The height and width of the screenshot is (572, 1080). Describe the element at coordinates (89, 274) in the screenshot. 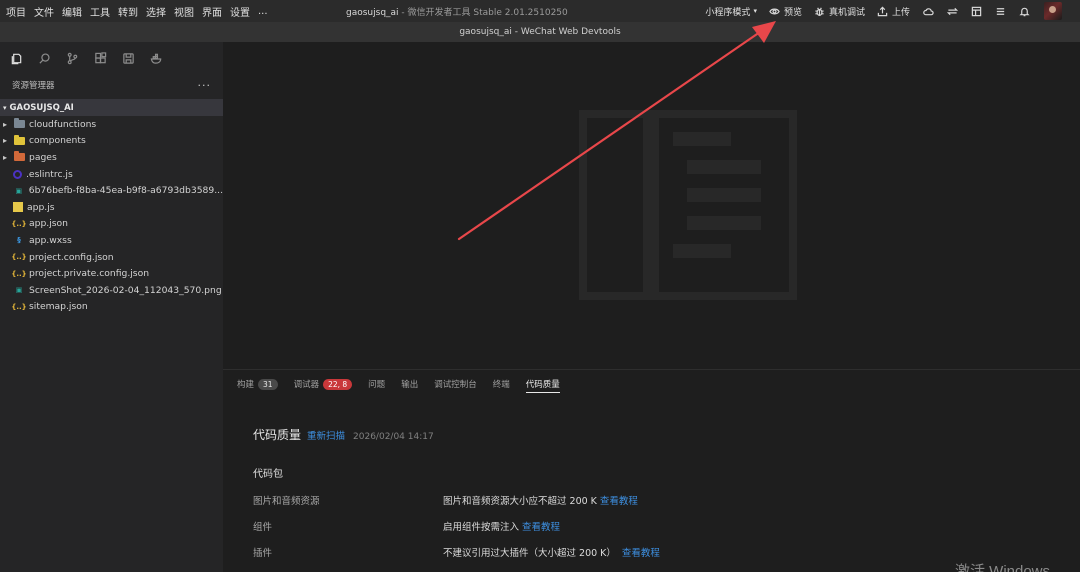

I see `tree-item-label: project.private.config.json` at that location.